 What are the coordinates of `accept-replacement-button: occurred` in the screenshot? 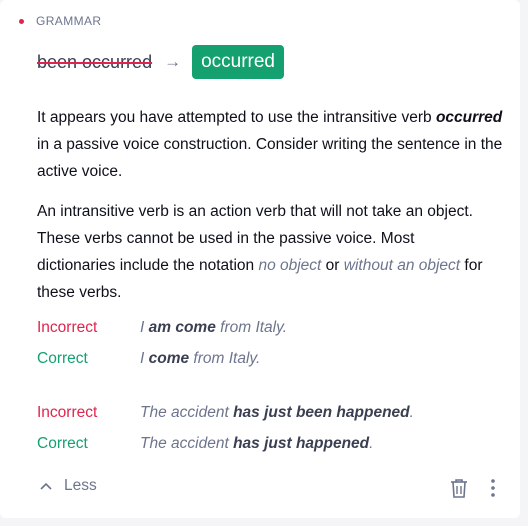 It's located at (238, 62).